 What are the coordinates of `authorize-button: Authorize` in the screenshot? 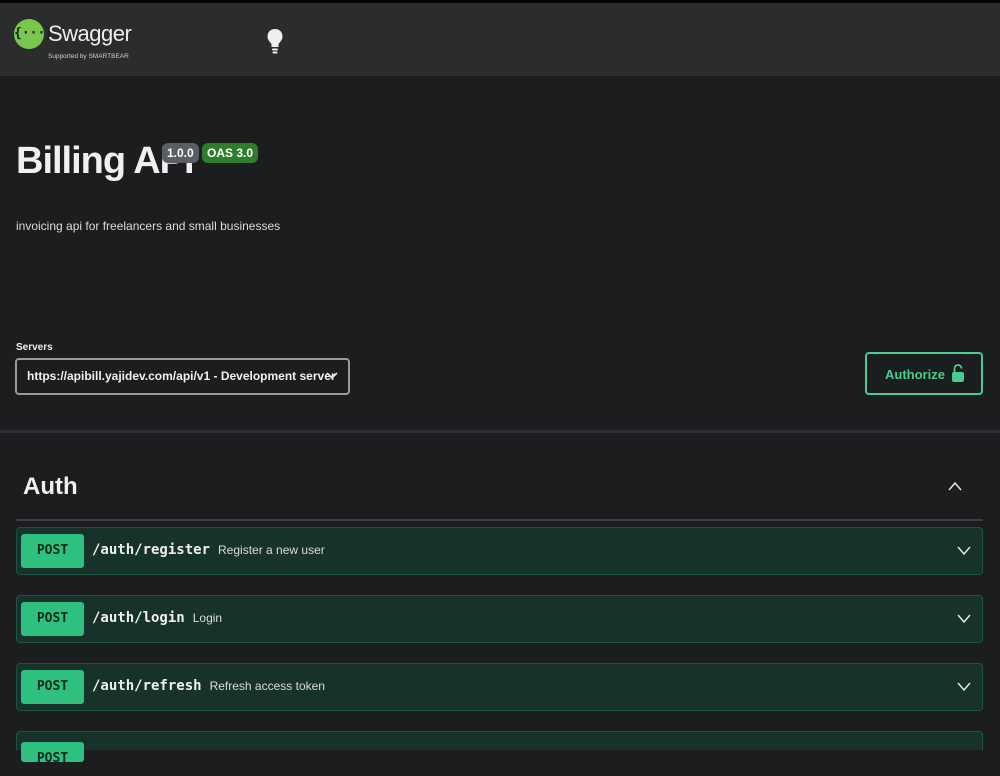 It's located at (924, 373).